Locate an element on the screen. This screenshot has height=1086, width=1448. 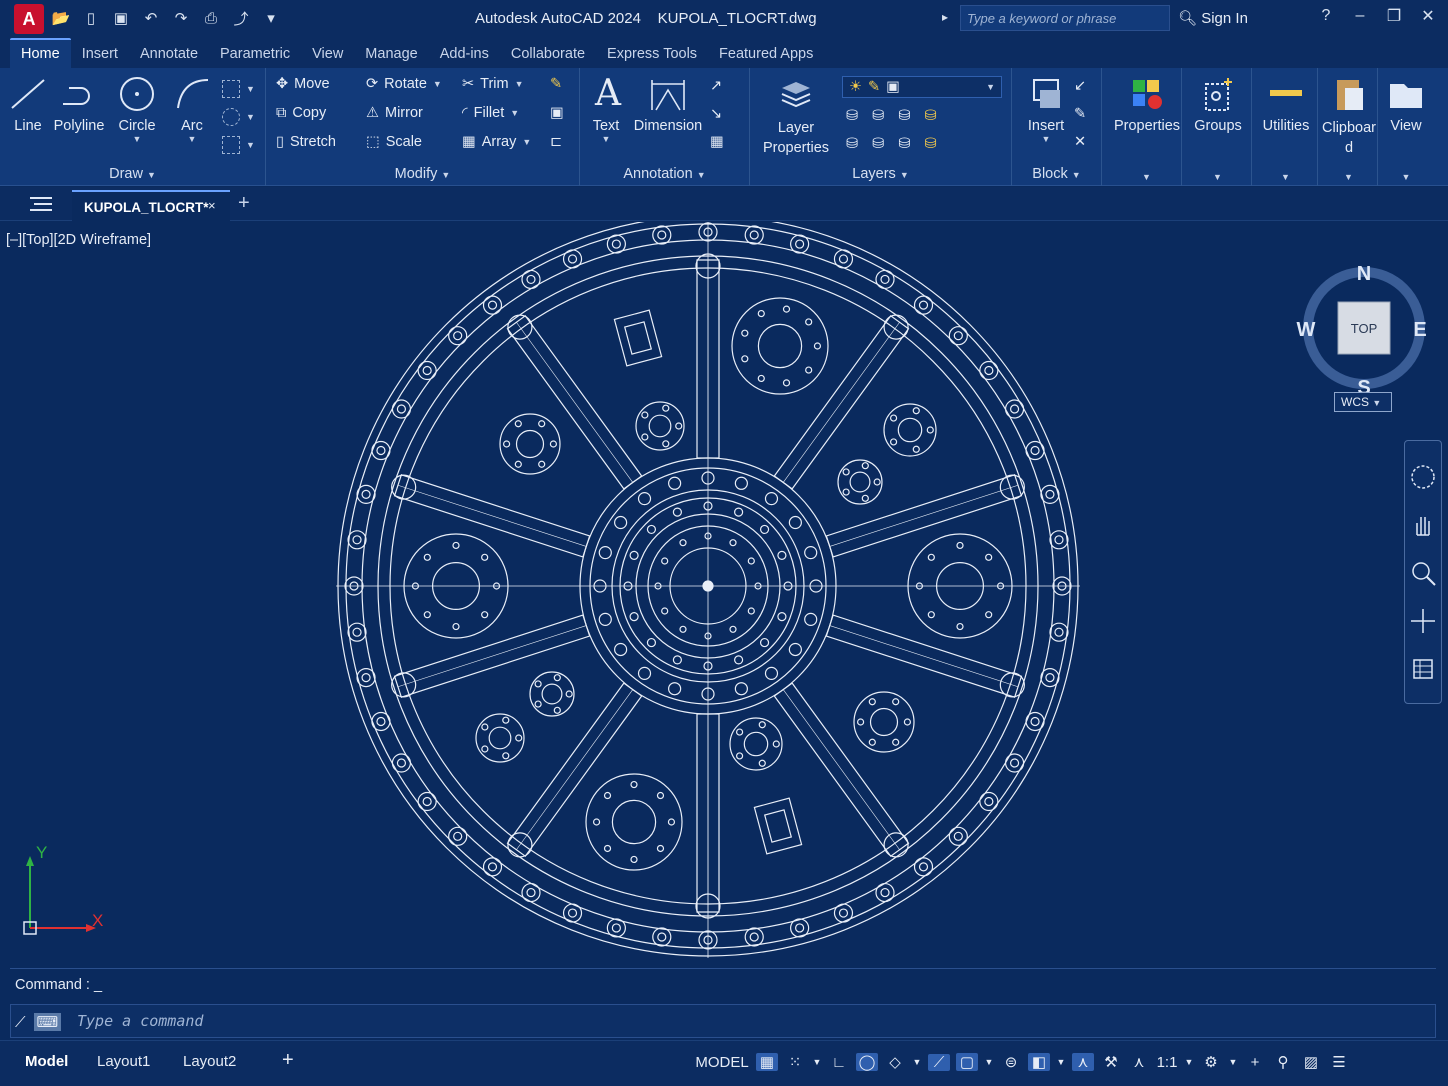
text-button: A Text ▼ is located at coordinates (606, 109).